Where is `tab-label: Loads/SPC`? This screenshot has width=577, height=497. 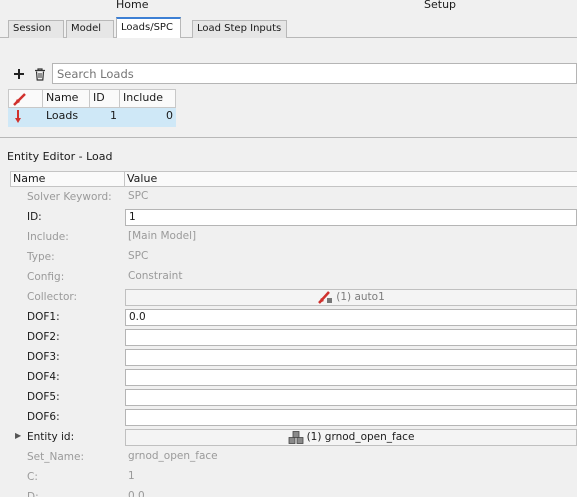
tab-label: Loads/SPC is located at coordinates (147, 27).